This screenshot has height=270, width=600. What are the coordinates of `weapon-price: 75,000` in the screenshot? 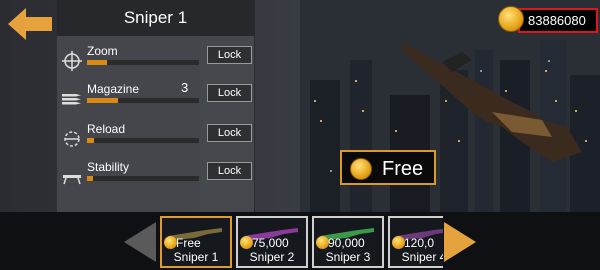 It's located at (270, 243).